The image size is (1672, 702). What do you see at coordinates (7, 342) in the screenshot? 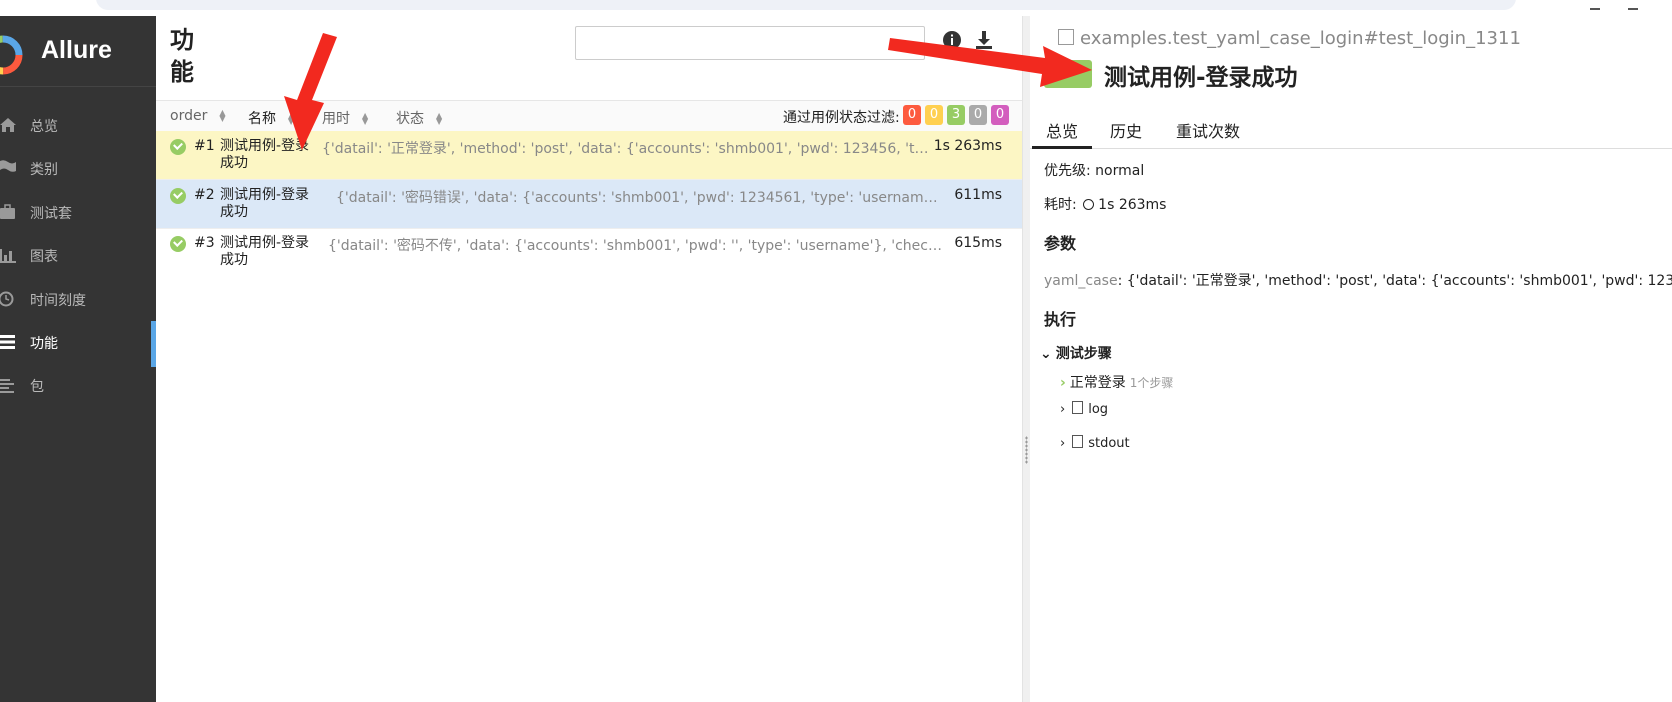
I see `list-icon` at bounding box center [7, 342].